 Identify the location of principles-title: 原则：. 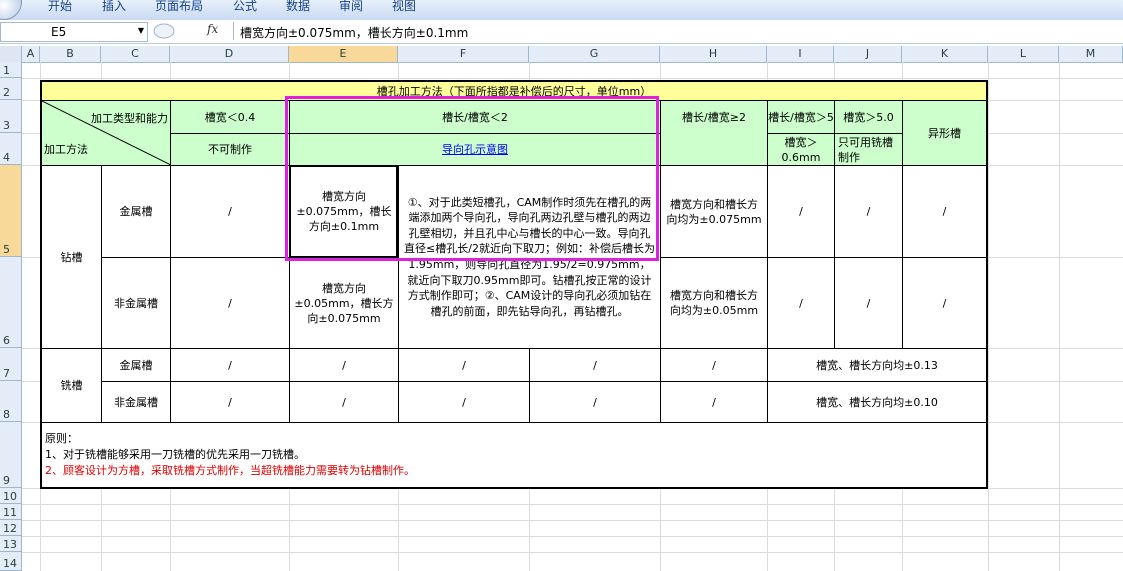
(61, 438).